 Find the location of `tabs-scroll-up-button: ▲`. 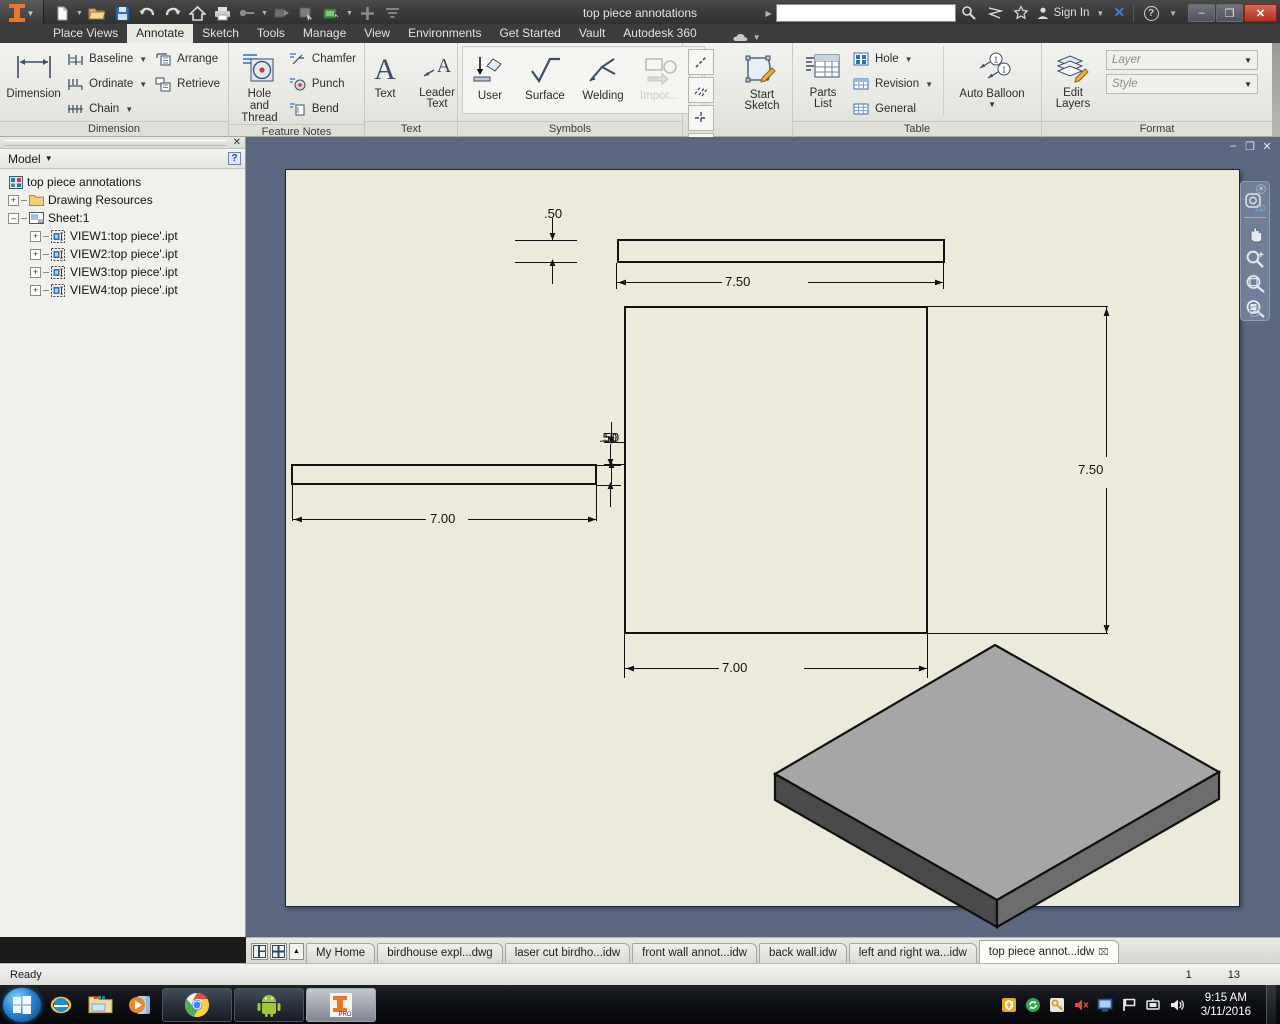

tabs-scroll-up-button: ▲ is located at coordinates (296, 951).